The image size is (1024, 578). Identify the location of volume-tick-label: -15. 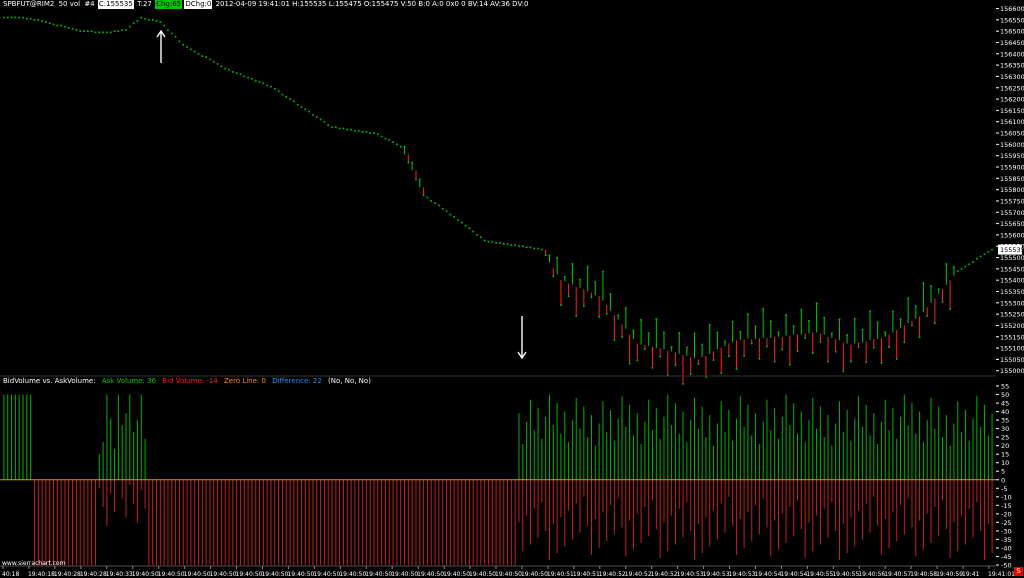
(1006, 506).